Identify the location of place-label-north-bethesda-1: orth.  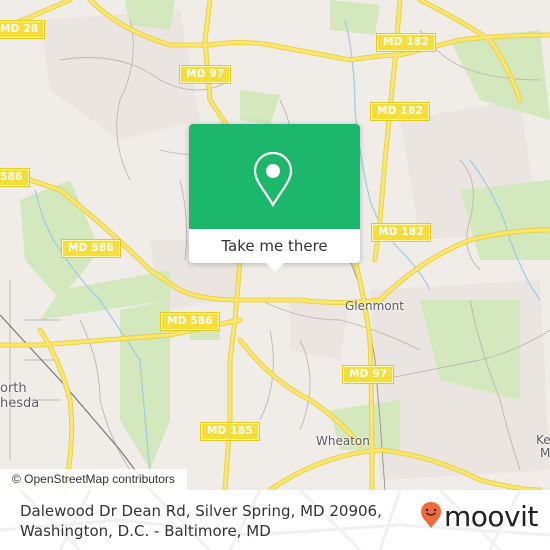
(13, 388).